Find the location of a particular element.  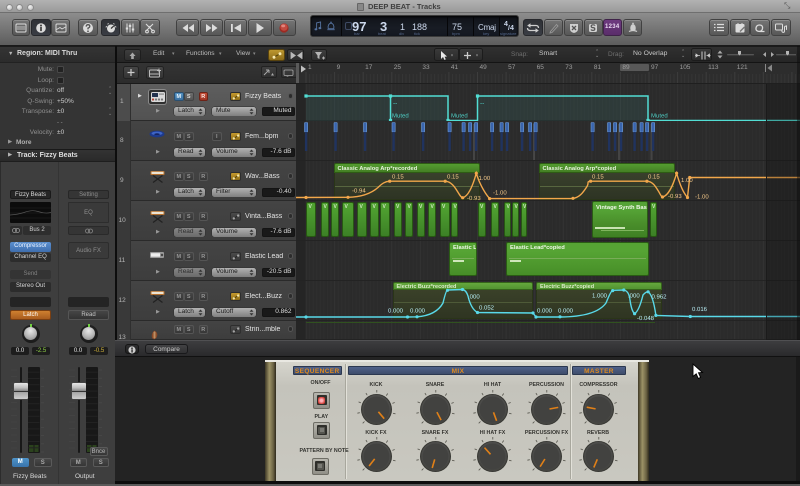

svg-text: -0.94 is located at coordinates (359, 191).